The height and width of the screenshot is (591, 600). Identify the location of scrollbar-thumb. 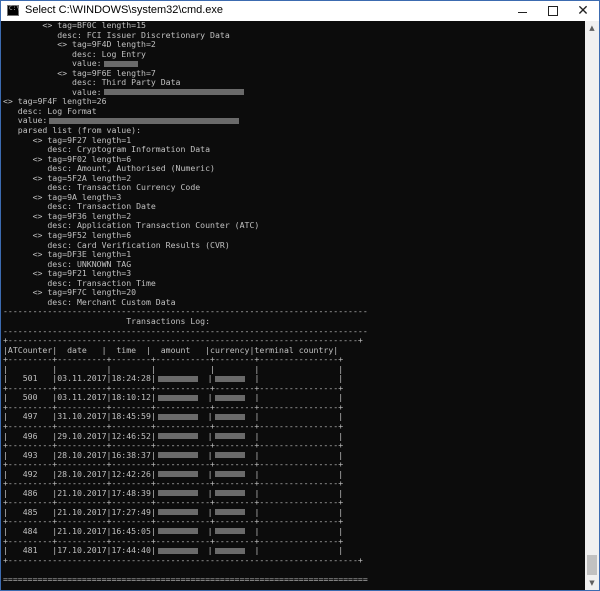
(592, 565).